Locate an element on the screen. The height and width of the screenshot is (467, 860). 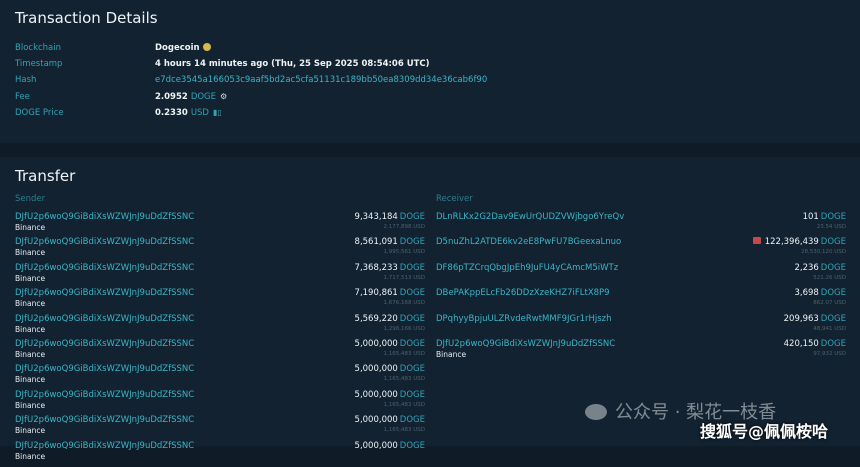
sender-usd-value: 1,717,513 USD is located at coordinates (404, 277).